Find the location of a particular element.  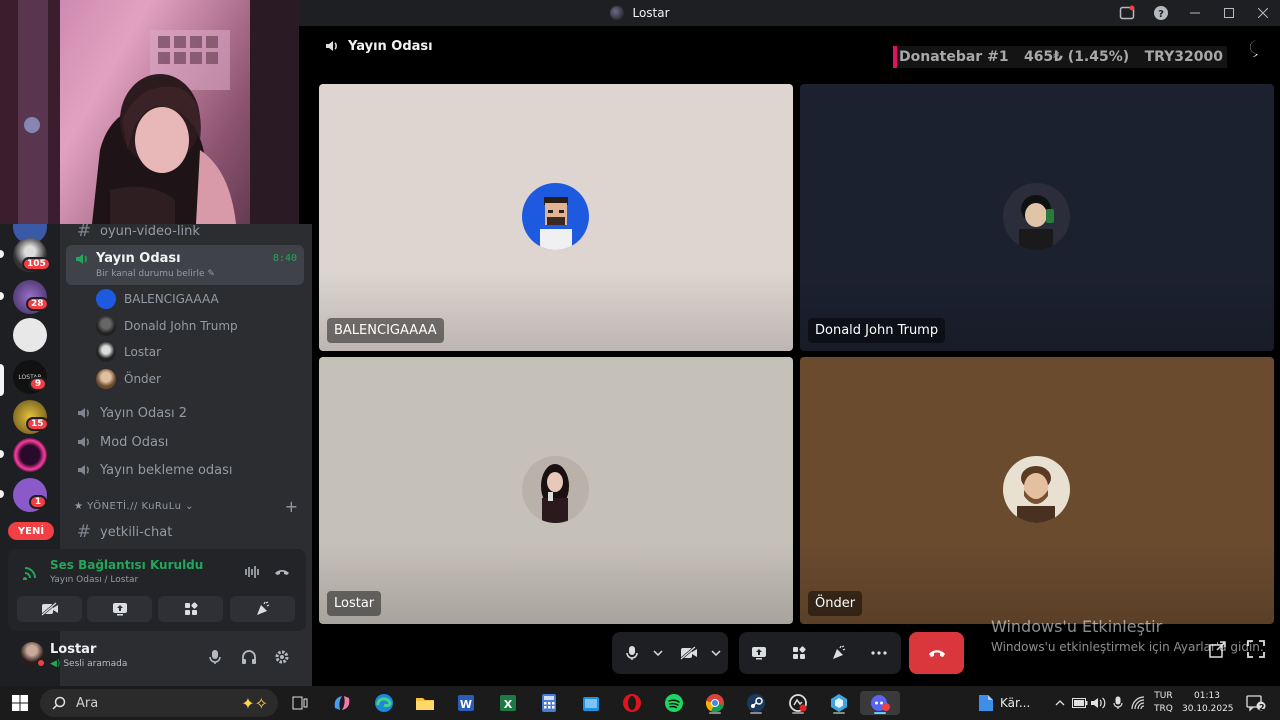

voice-user: Önder is located at coordinates (128, 379).